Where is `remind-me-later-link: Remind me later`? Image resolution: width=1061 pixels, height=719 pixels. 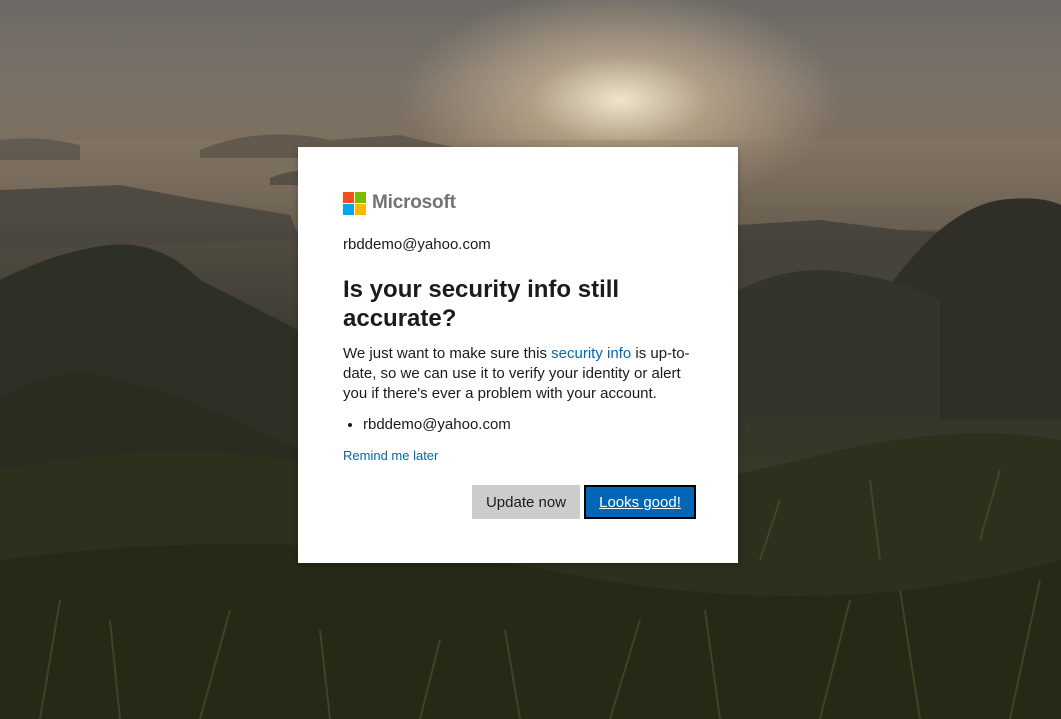 remind-me-later-link: Remind me later is located at coordinates (518, 455).